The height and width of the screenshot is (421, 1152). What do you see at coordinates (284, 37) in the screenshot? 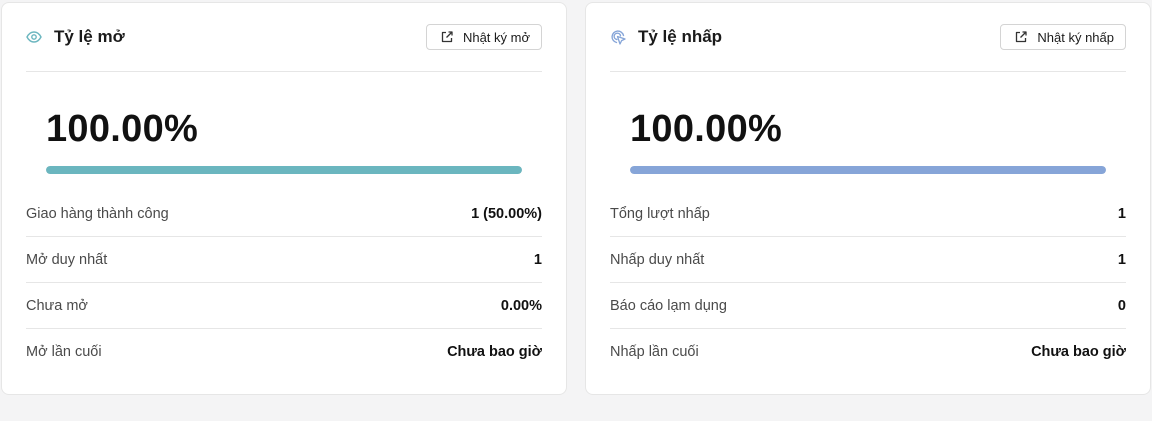
I see `open-rate-header: Tỷ lệ mở Nhật ký mở` at bounding box center [284, 37].